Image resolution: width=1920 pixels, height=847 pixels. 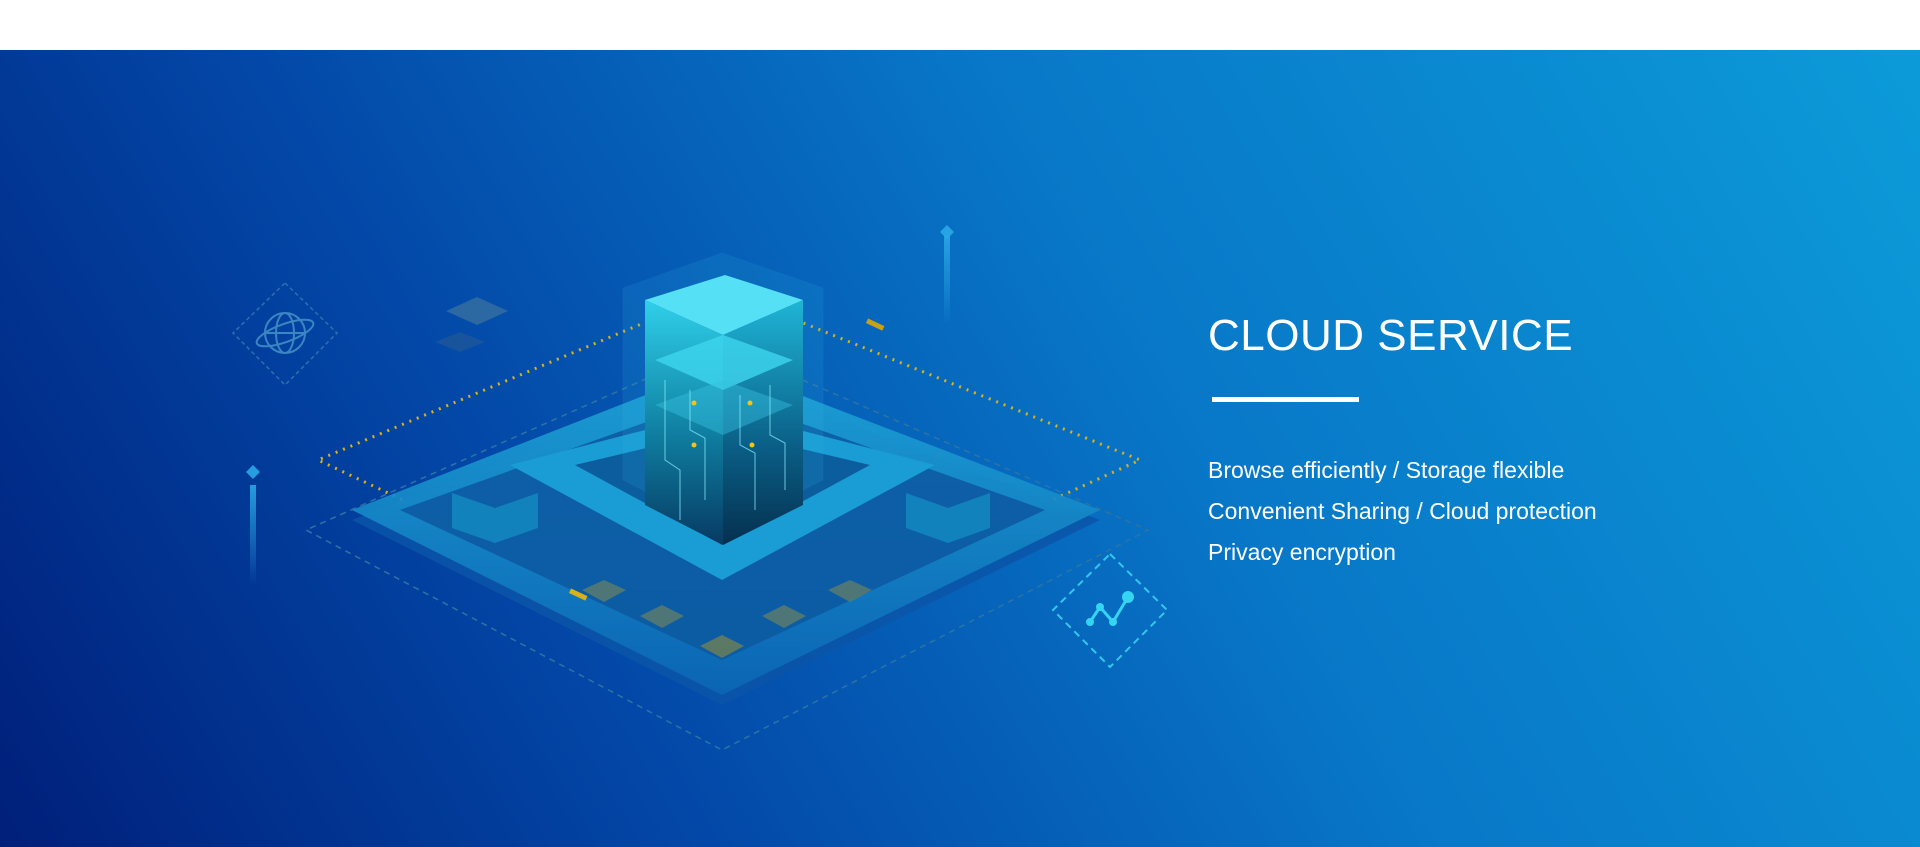 What do you see at coordinates (1391, 335) in the screenshot?
I see `banner-title: CLOUD SERVICE` at bounding box center [1391, 335].